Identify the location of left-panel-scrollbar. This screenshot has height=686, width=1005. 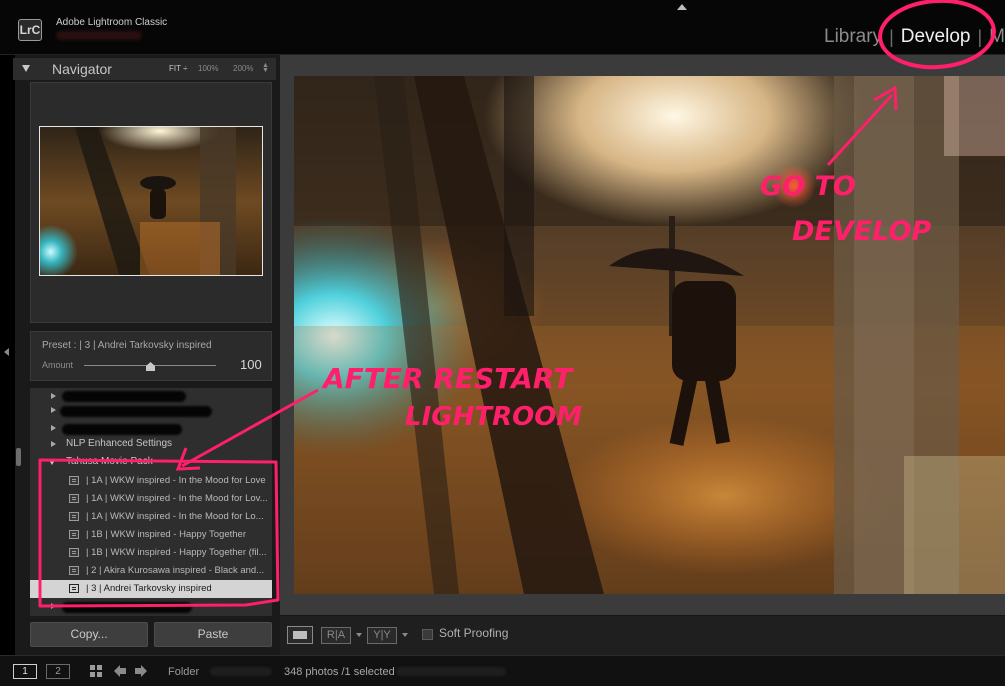
(18, 457).